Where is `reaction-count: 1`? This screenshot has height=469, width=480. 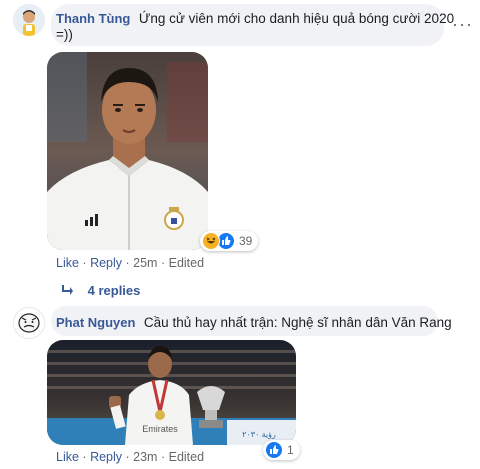 reaction-count: 1 is located at coordinates (290, 450).